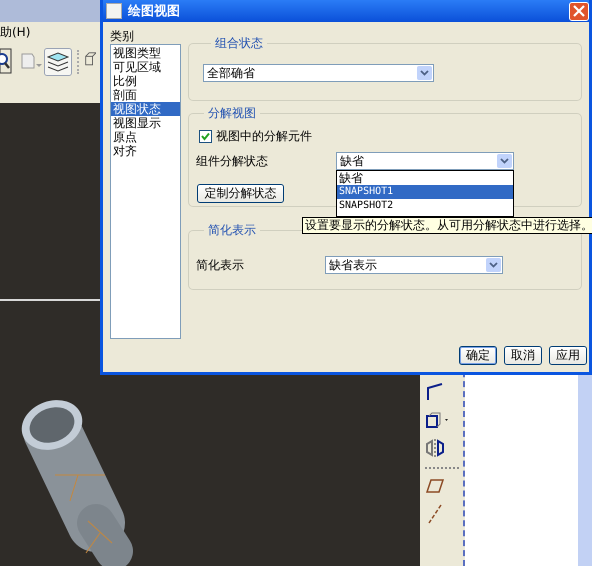 This screenshot has height=566, width=592. I want to click on dropdown-option: 缺省, so click(425, 178).